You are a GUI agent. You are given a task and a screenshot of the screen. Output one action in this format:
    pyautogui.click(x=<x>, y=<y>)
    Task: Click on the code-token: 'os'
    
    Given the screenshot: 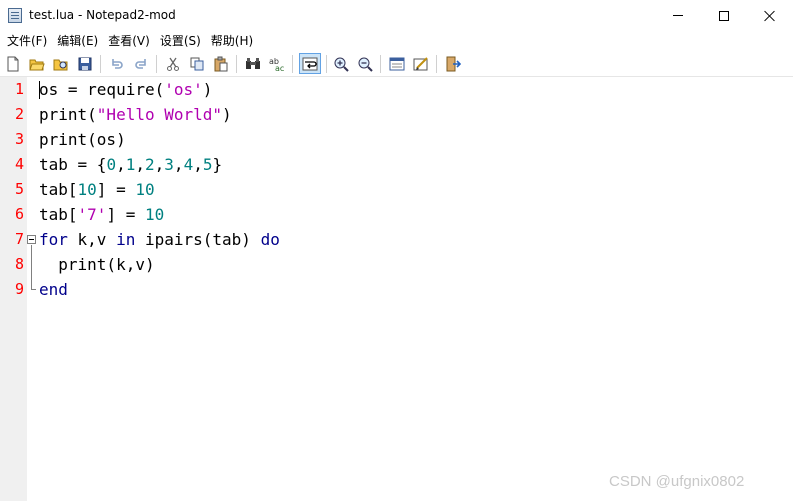 What is the action you would take?
    pyautogui.click(x=183, y=89)
    